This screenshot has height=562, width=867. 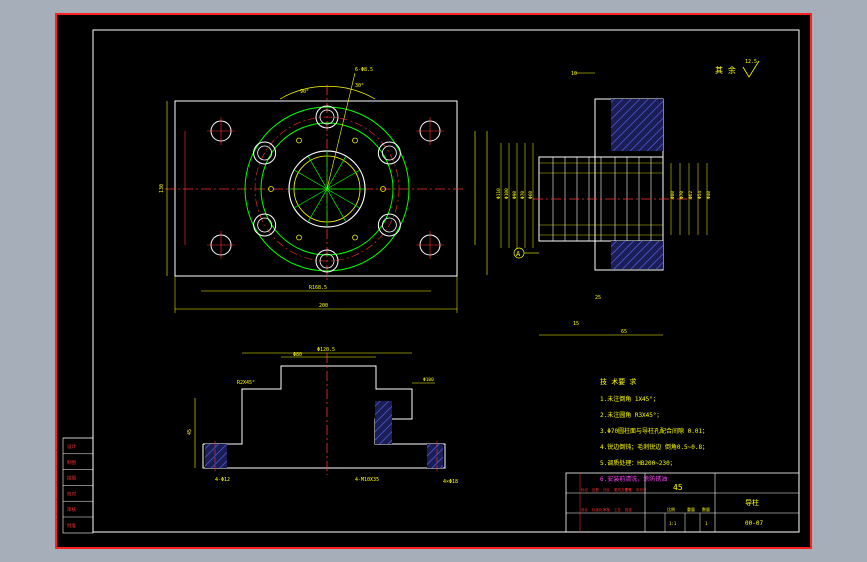 I want to click on flange-hole-inner, so click(x=389, y=153).